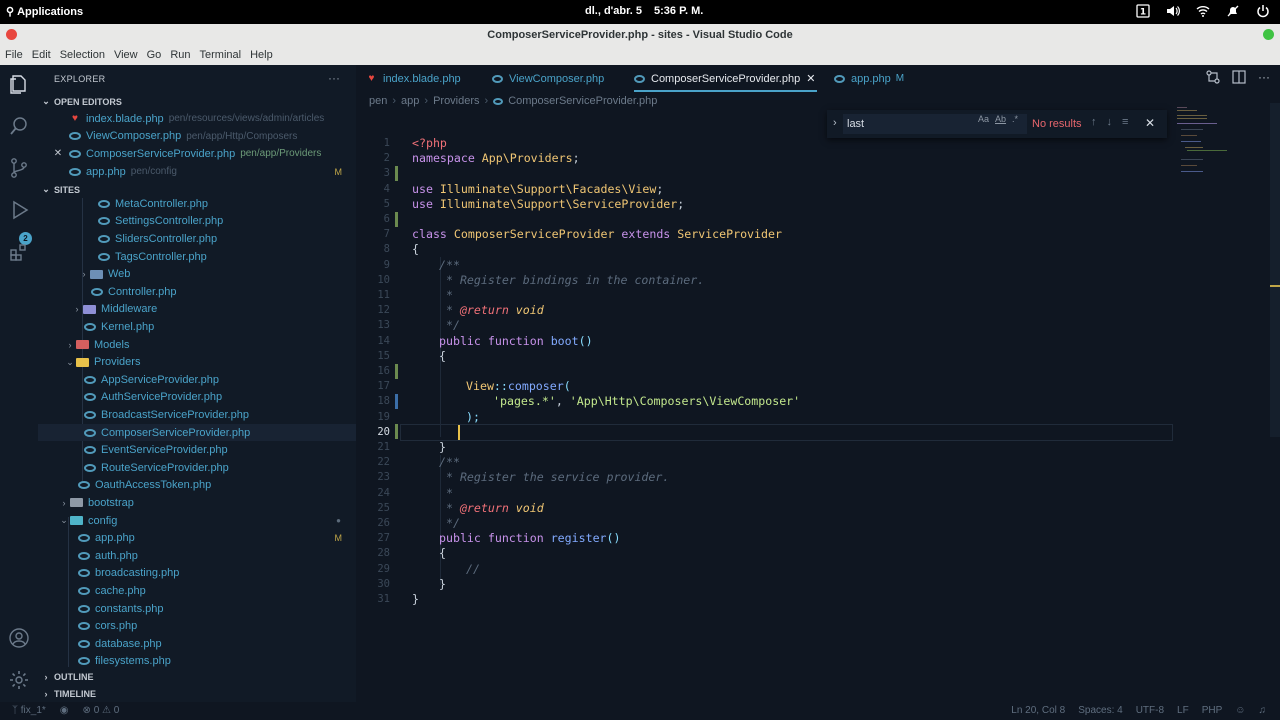 Image resolution: width=1280 pixels, height=720 pixels. I want to click on menu-help: Help, so click(261, 55).